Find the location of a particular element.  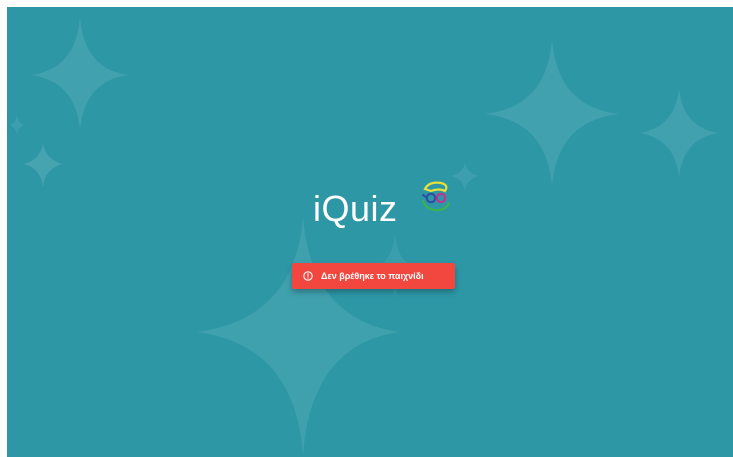

error-message: Δεν βρέθηκε το παιχνίδι is located at coordinates (372, 276).